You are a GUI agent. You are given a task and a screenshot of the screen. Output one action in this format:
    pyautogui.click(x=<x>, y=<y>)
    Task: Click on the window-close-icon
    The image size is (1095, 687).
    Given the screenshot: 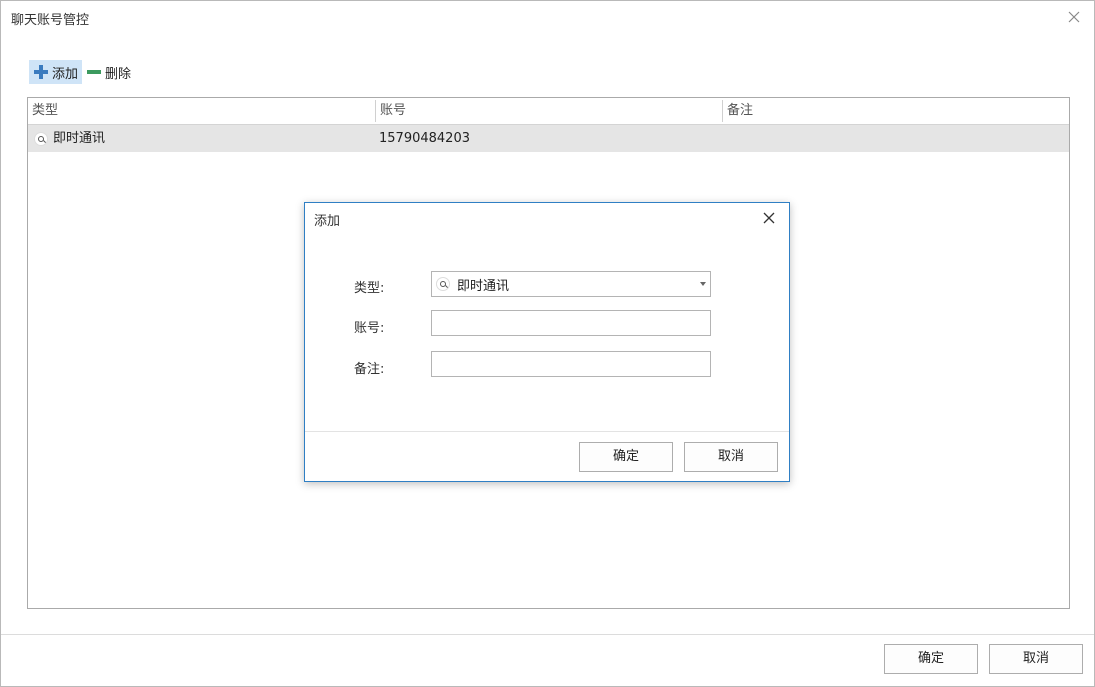 What is the action you would take?
    pyautogui.click(x=1074, y=17)
    